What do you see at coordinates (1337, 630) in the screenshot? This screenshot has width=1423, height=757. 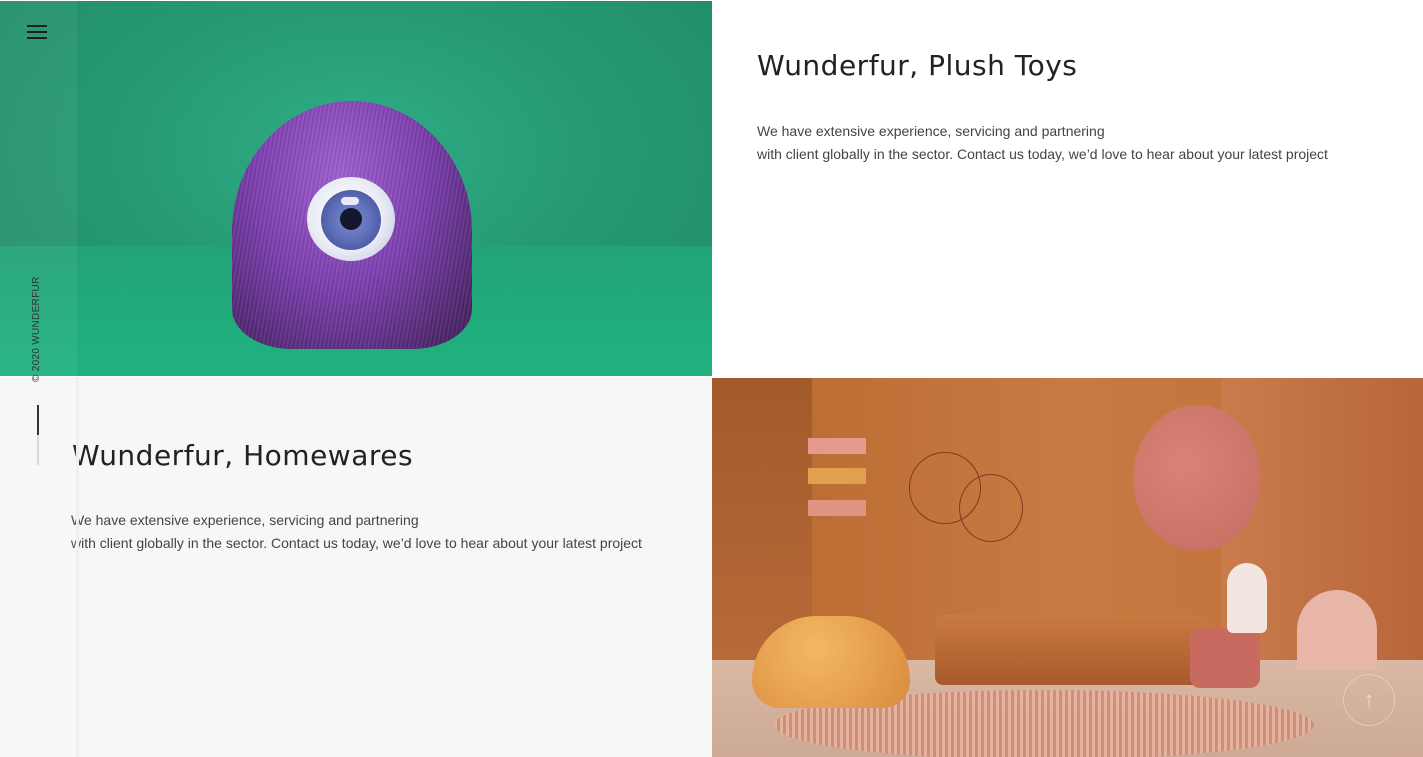 I see `arch-decor` at bounding box center [1337, 630].